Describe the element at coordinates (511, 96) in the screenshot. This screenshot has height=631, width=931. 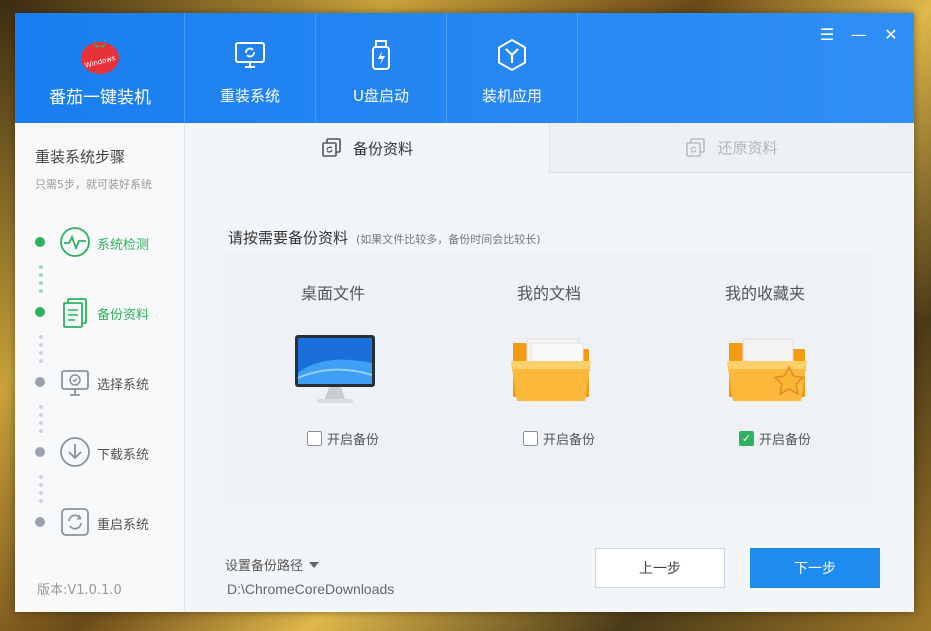
I see `nav-label: 装机应用` at that location.